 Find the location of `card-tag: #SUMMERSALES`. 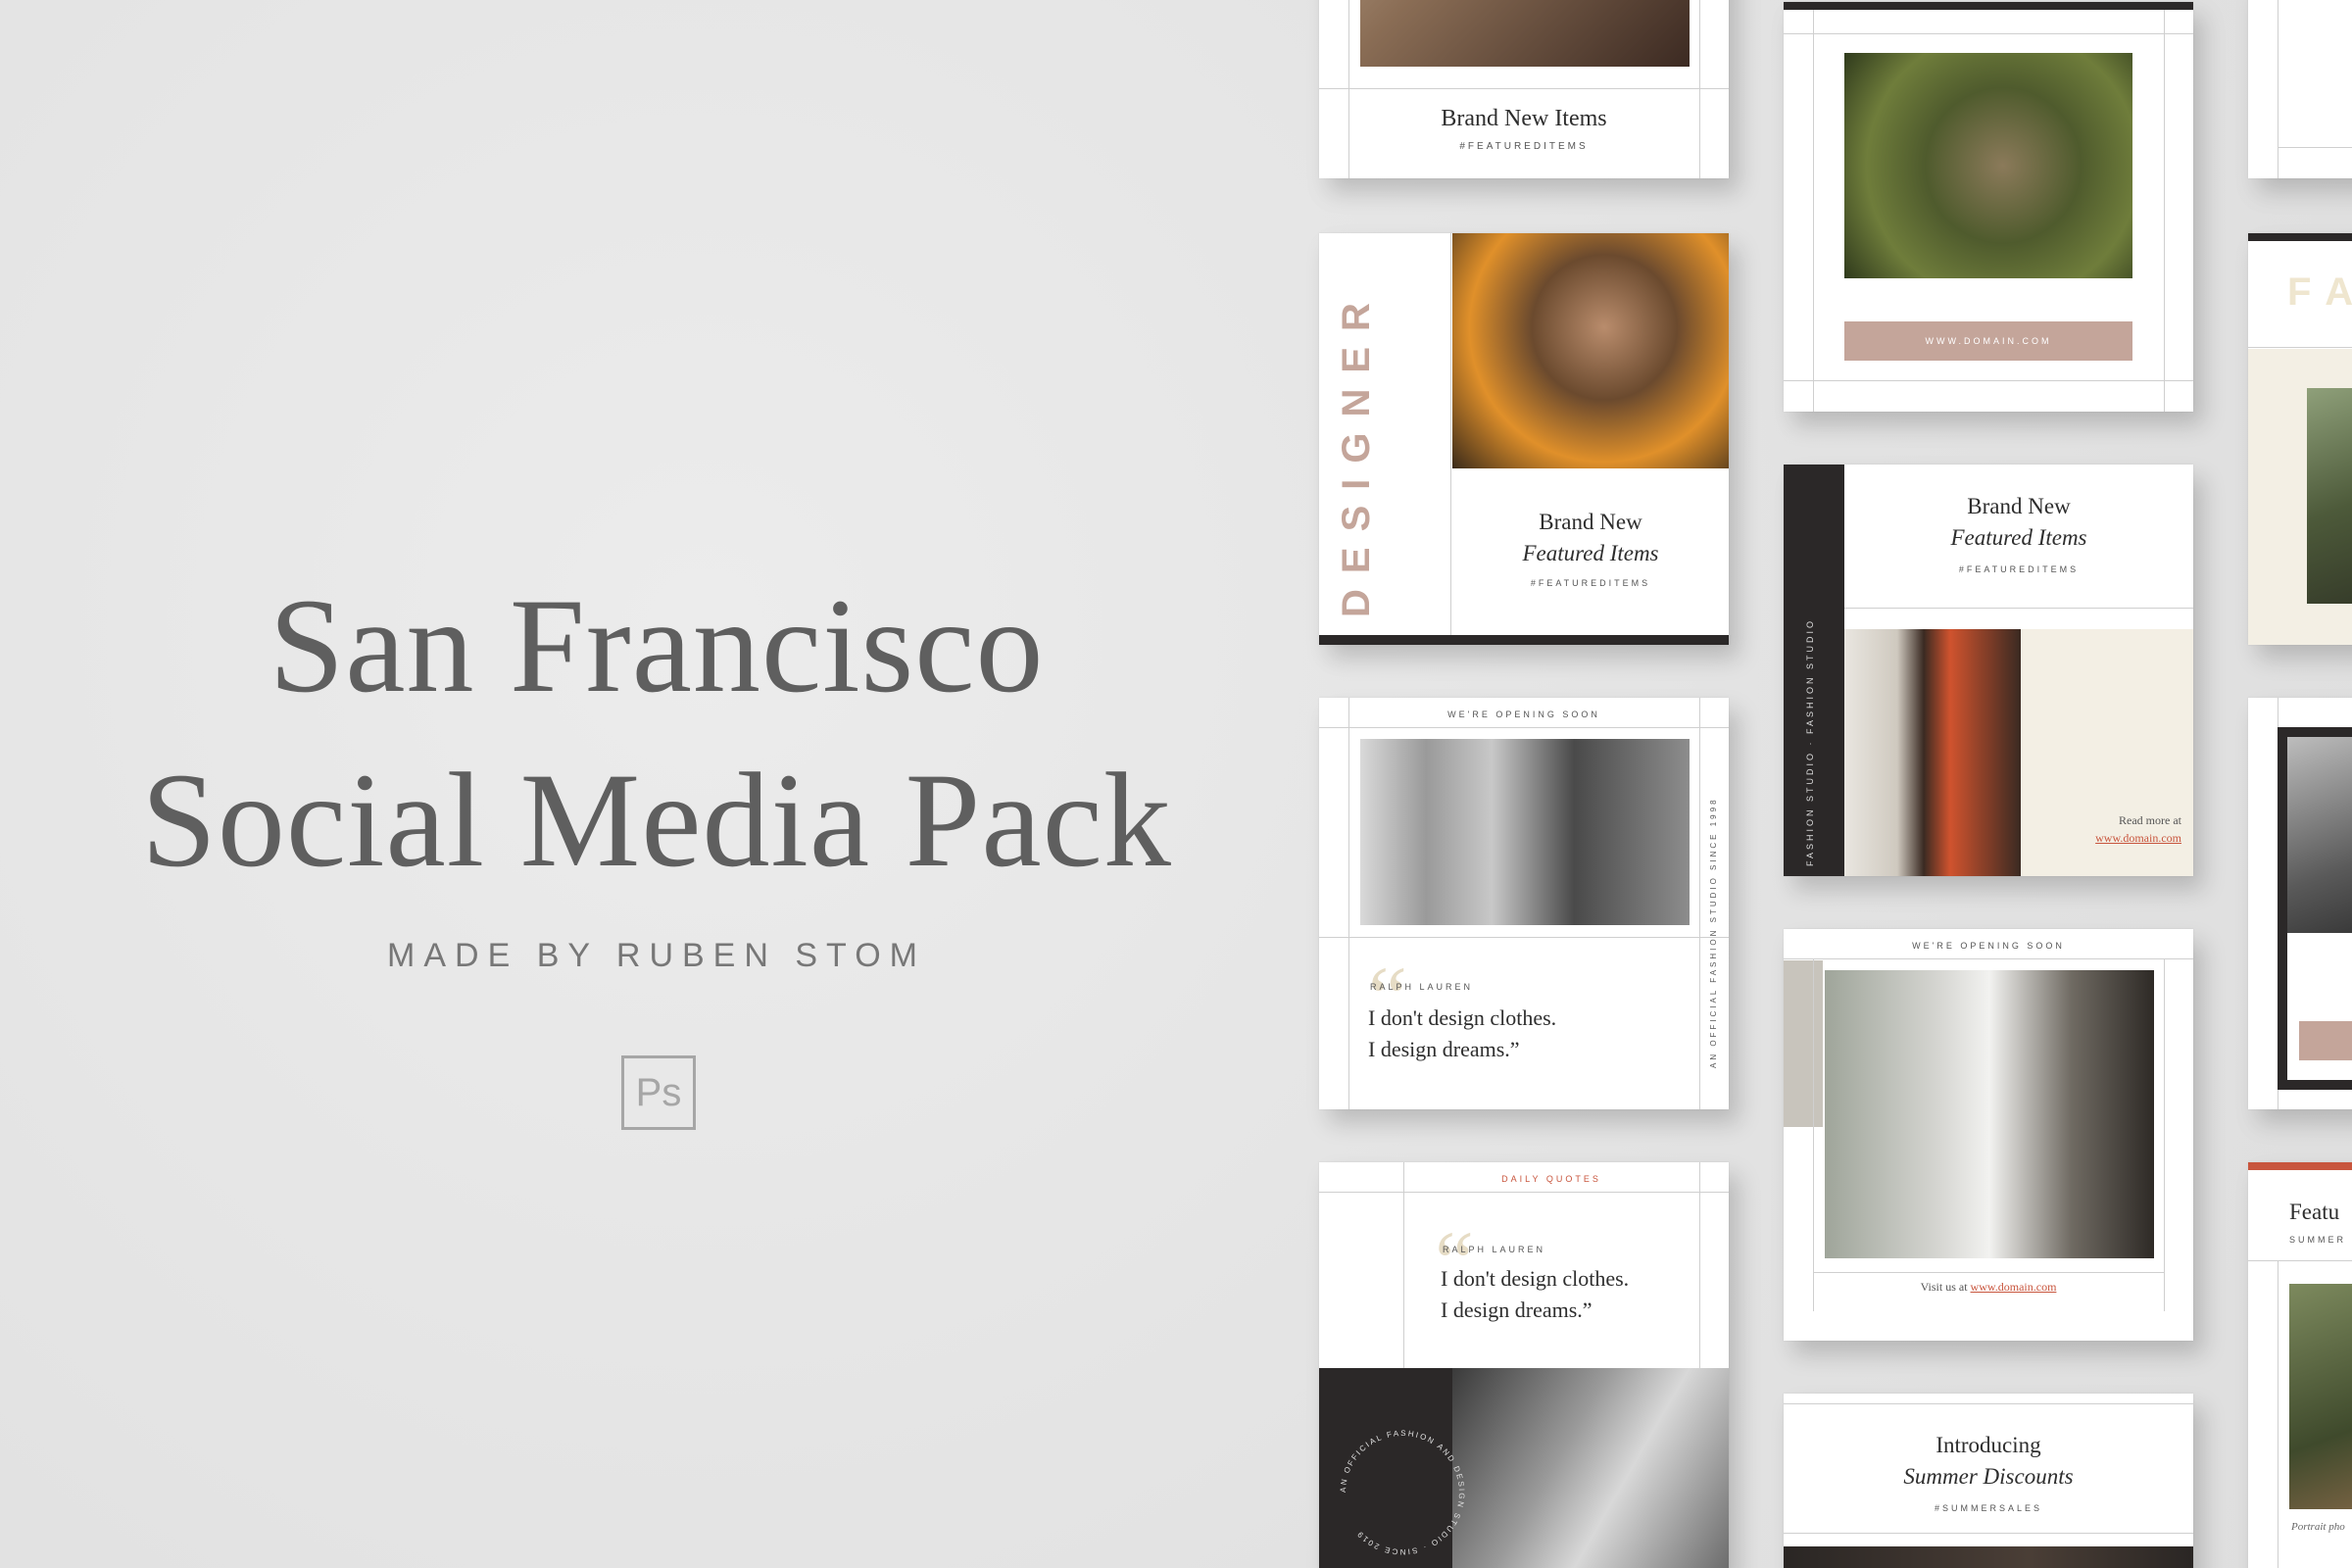

card-tag: #SUMMERSALES is located at coordinates (1988, 1508).